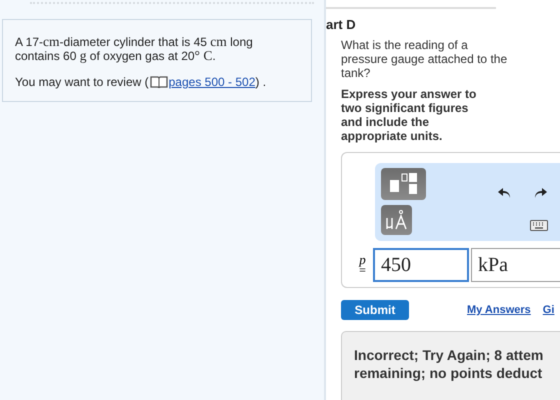 The image size is (560, 400). I want to click on pages-link: pages 500 - 502, so click(212, 82).